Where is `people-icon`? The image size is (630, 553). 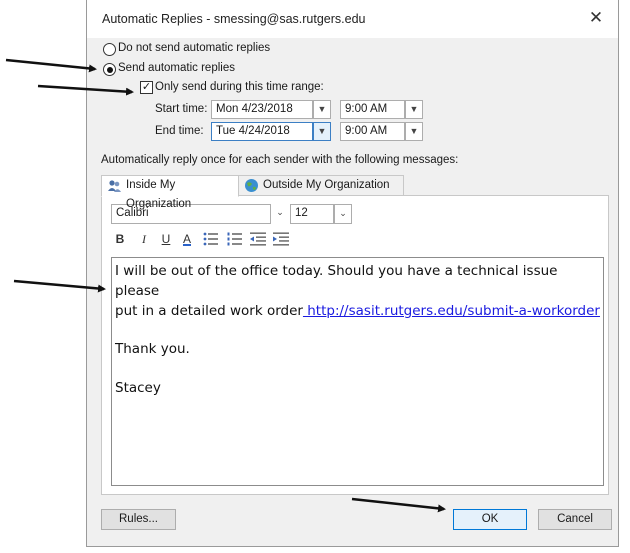 people-icon is located at coordinates (114, 186).